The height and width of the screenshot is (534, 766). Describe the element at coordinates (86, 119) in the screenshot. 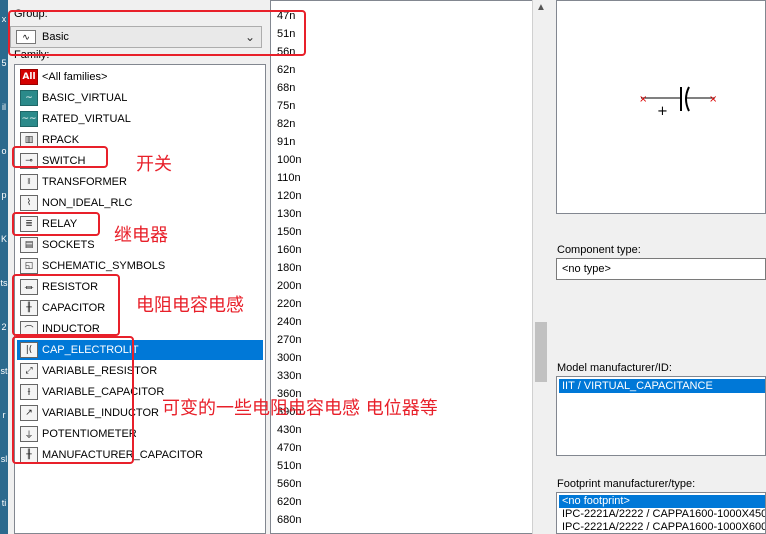

I see `family-label: RATED_VIRTUAL` at that location.